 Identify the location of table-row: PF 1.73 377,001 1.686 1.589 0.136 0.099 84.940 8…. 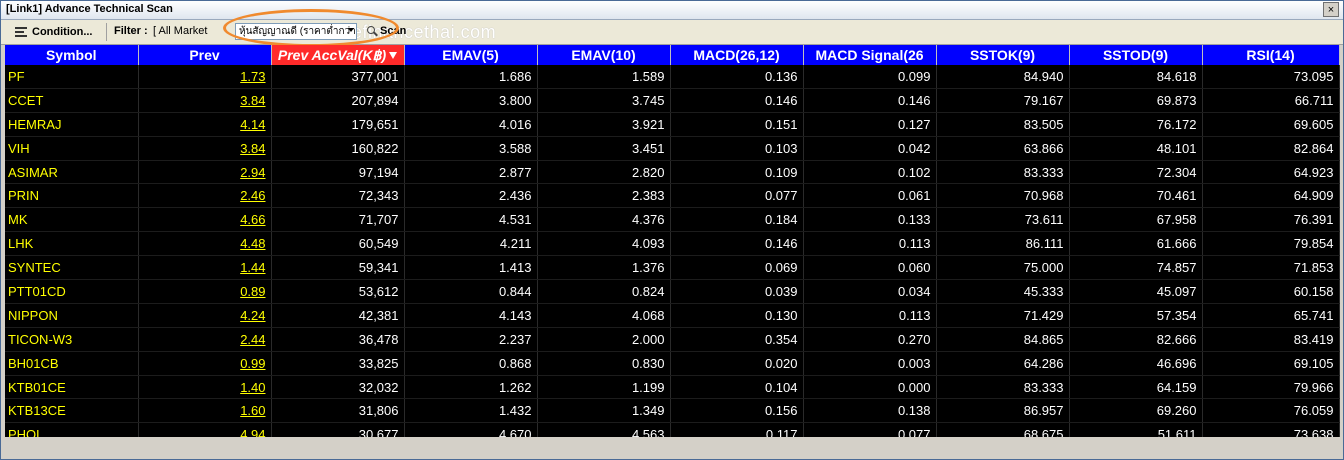
(672, 77).